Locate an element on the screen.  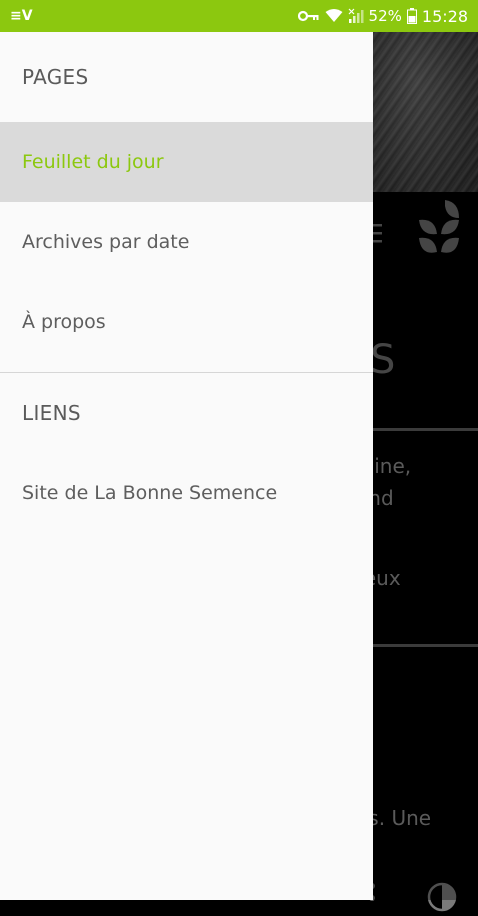
clock-time: 15:28 is located at coordinates (444, 16).